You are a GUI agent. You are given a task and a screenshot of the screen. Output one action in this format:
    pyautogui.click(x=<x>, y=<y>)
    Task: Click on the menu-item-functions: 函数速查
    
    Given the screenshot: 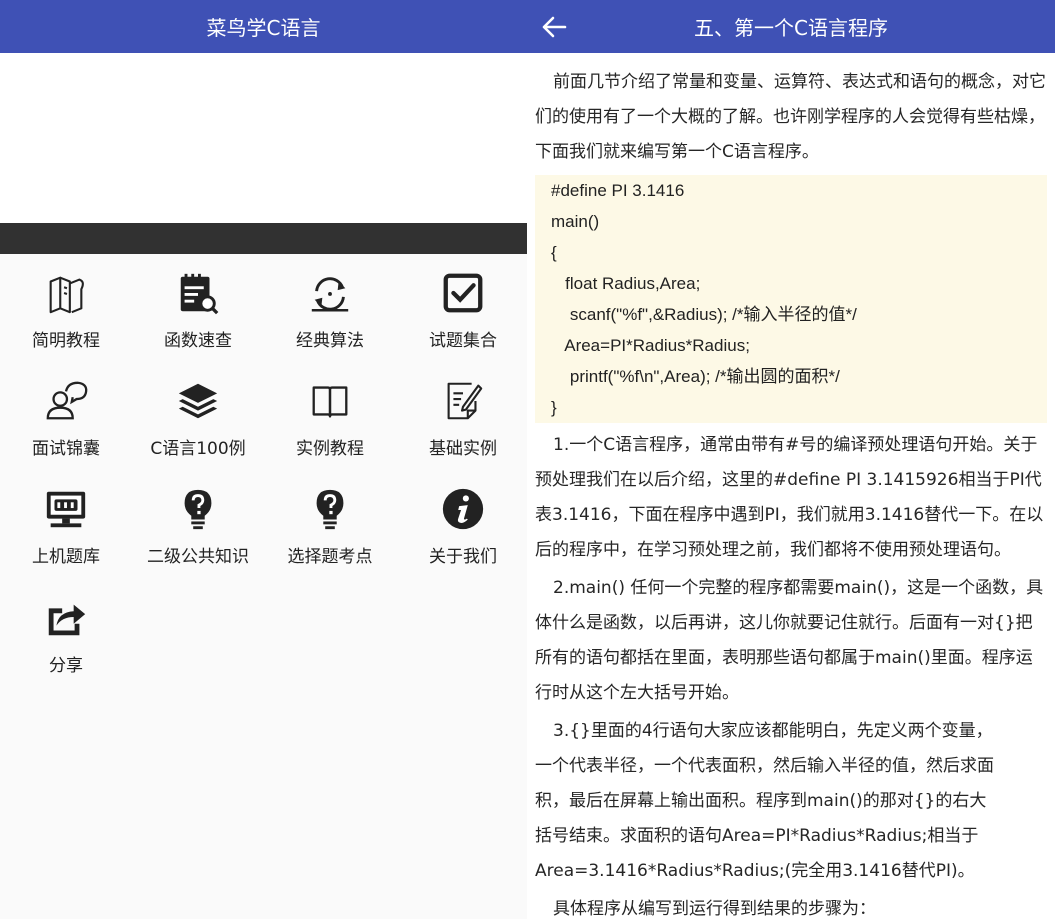 What is the action you would take?
    pyautogui.click(x=198, y=304)
    